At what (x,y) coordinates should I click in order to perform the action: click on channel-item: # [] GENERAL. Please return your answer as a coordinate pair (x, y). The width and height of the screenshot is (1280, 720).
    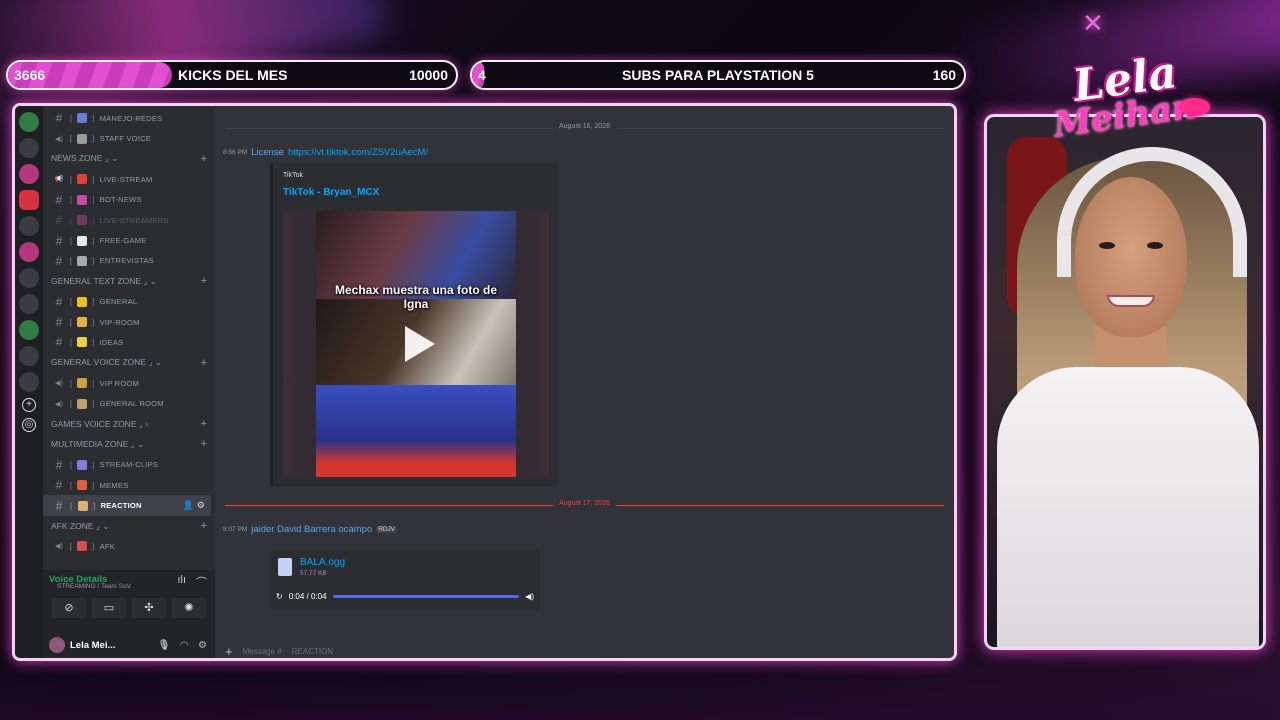
    Looking at the image, I should click on (129, 302).